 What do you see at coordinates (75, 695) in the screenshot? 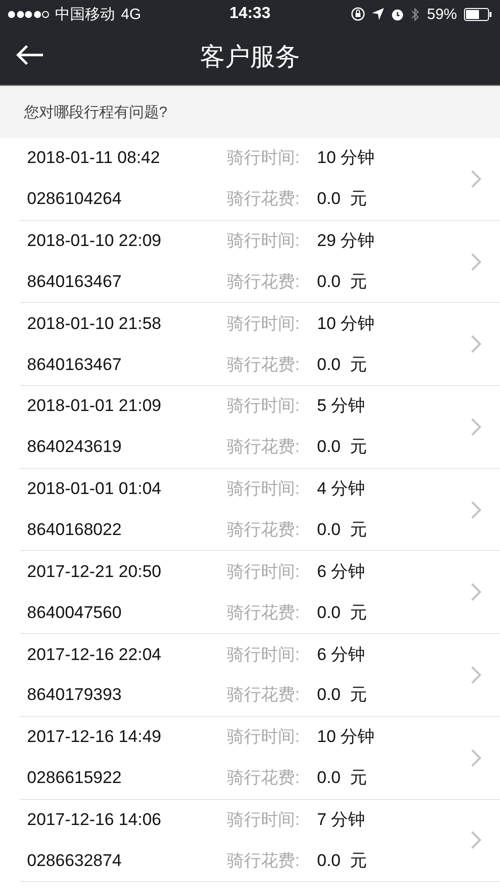
I see `bike-number: 8640179393` at bounding box center [75, 695].